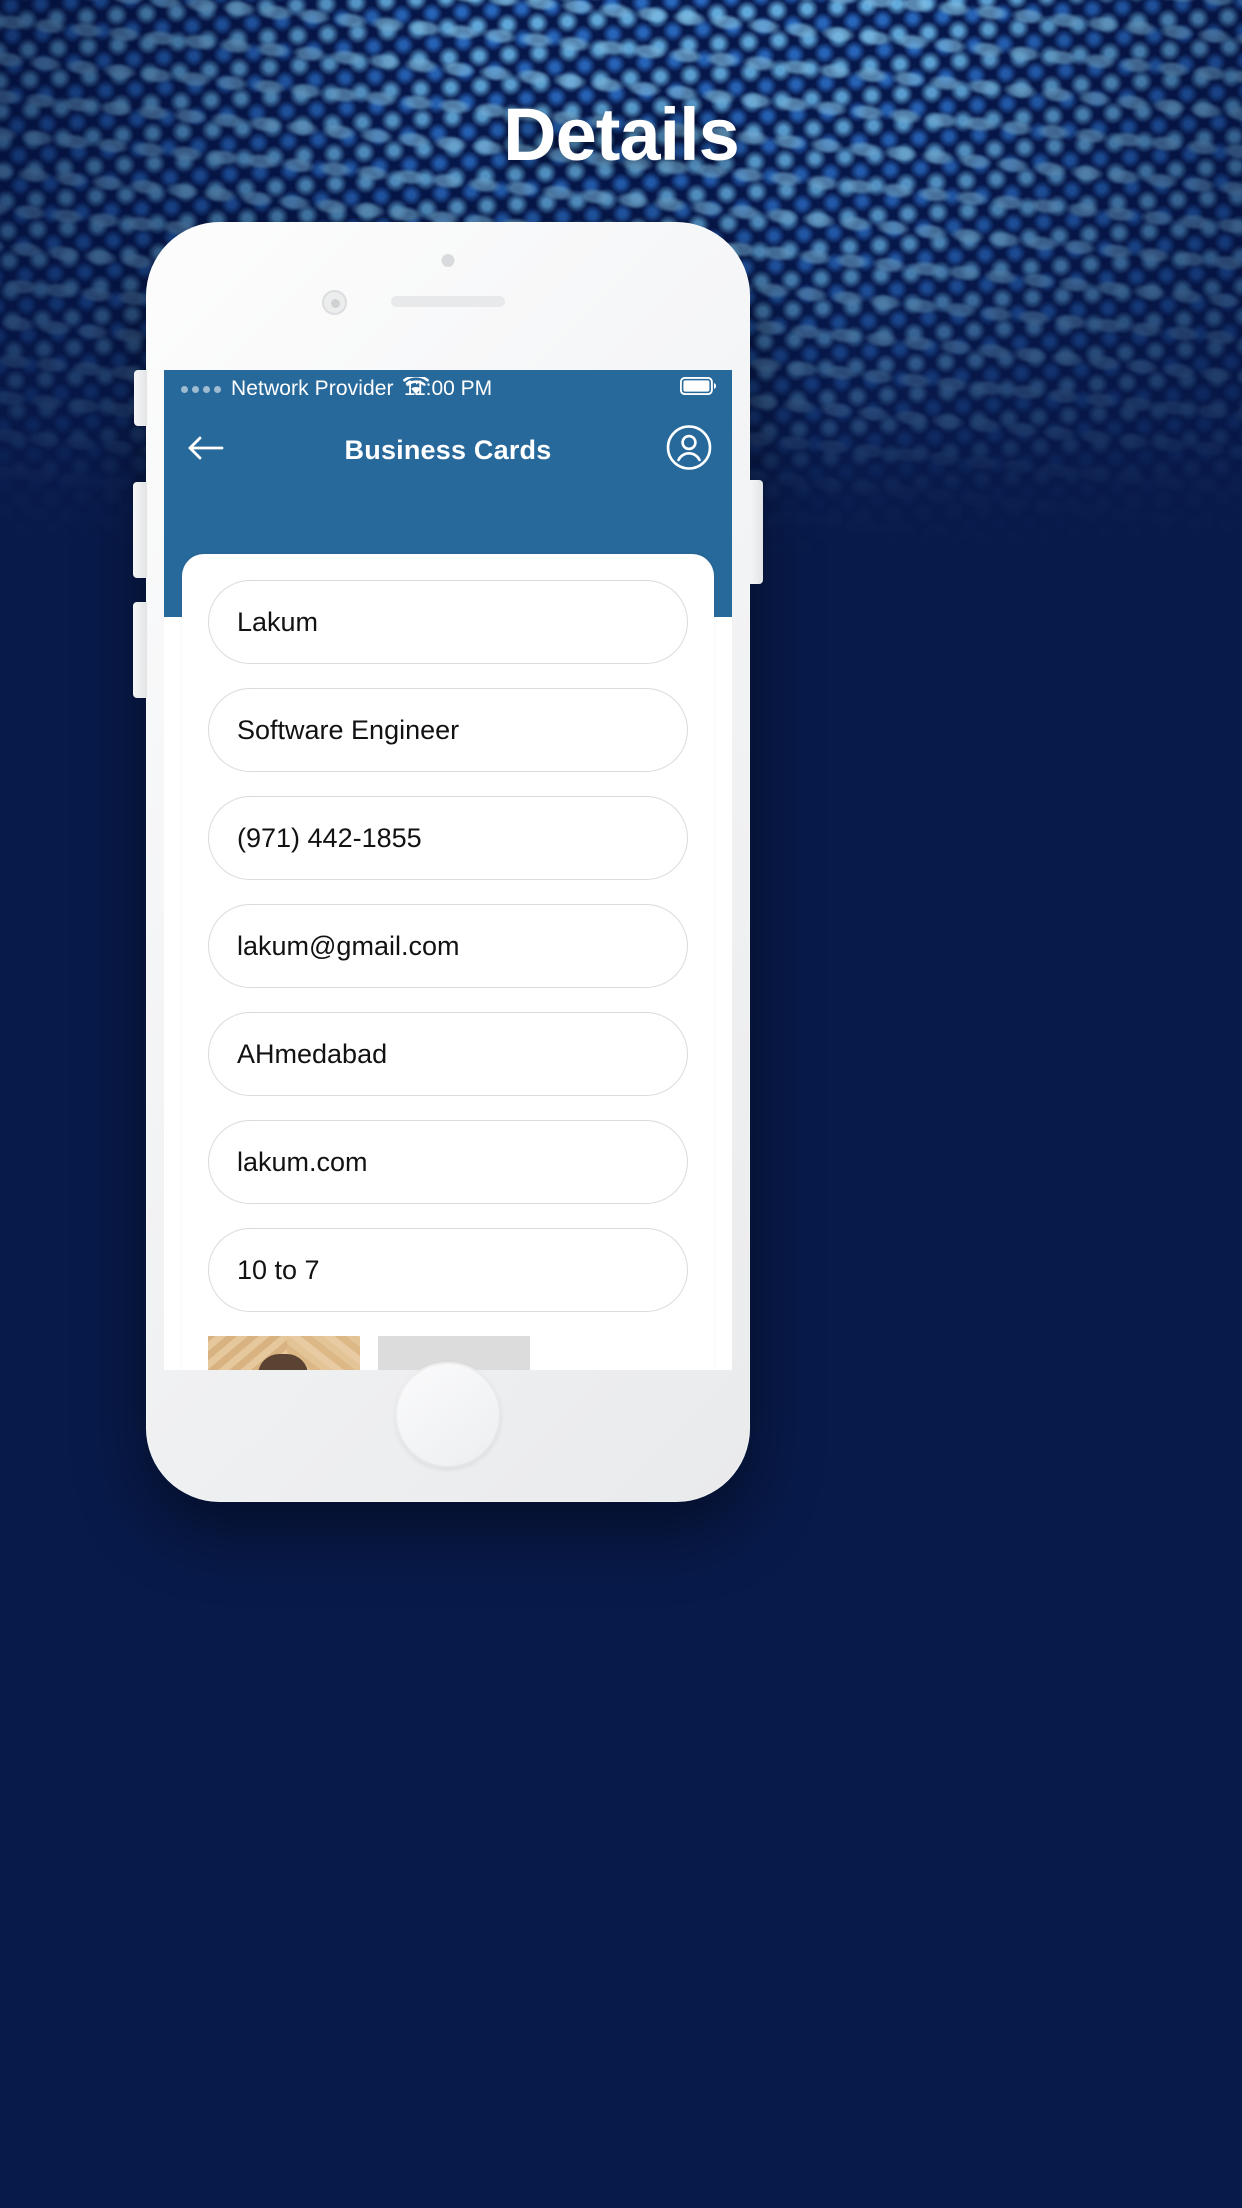 This screenshot has width=1242, height=2208. I want to click on city-field: AHmedabad, so click(448, 1054).